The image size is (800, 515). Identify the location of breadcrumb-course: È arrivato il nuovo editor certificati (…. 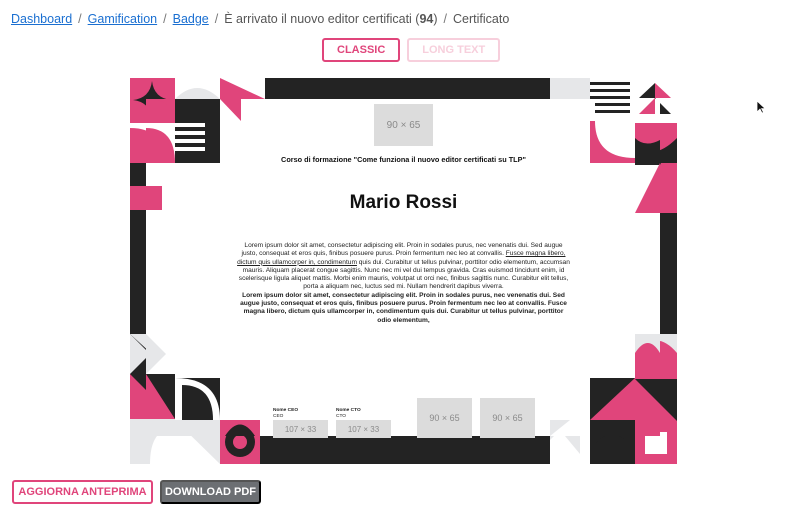
(330, 19).